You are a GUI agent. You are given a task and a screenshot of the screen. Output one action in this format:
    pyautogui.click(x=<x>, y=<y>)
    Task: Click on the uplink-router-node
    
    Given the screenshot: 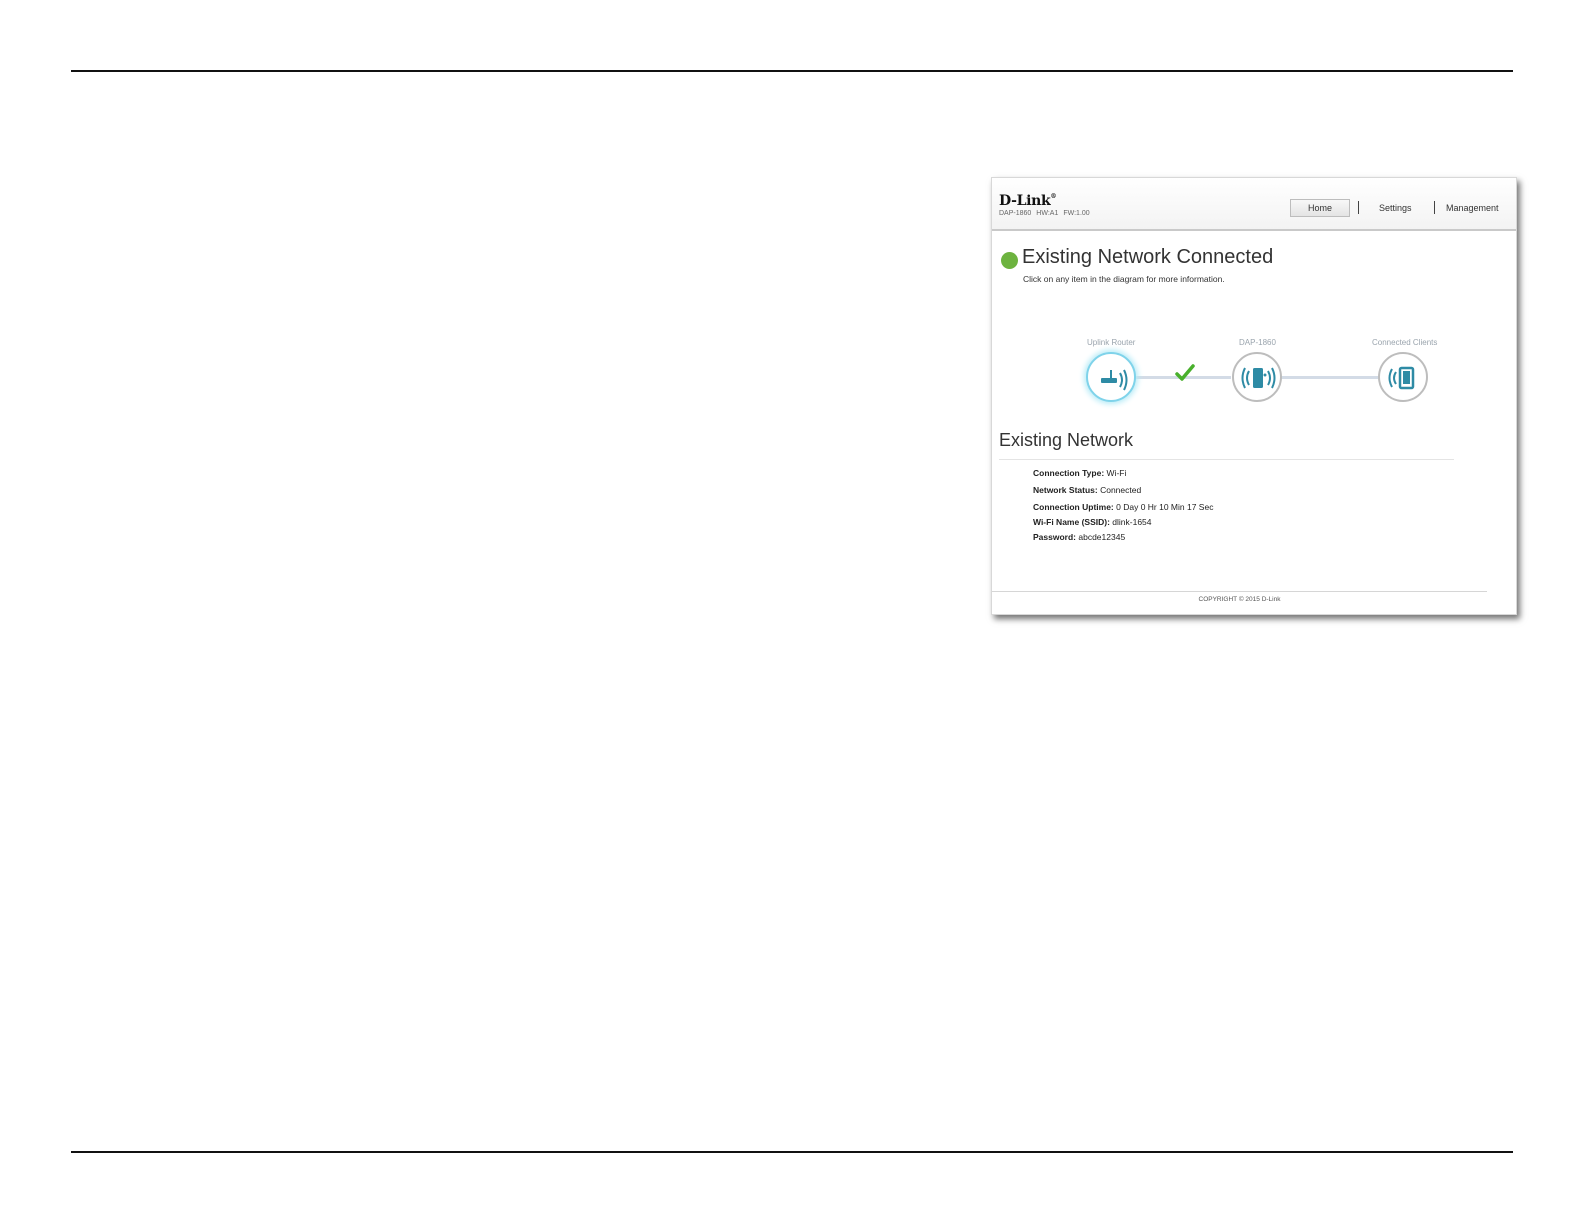 What is the action you would take?
    pyautogui.click(x=1111, y=377)
    